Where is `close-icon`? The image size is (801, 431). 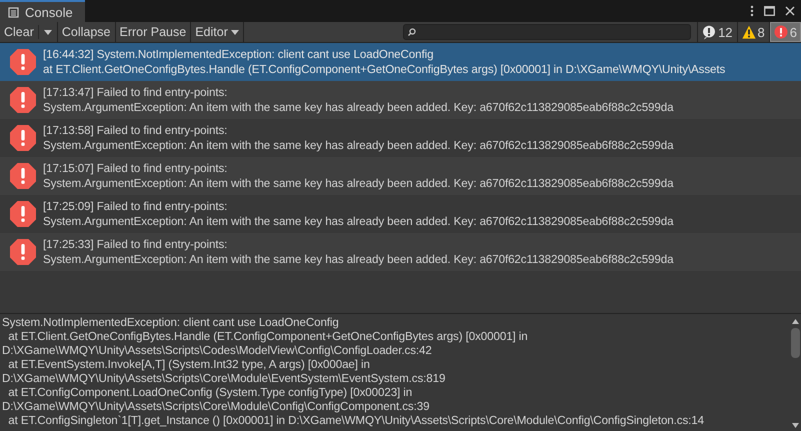
close-icon is located at coordinates (790, 11).